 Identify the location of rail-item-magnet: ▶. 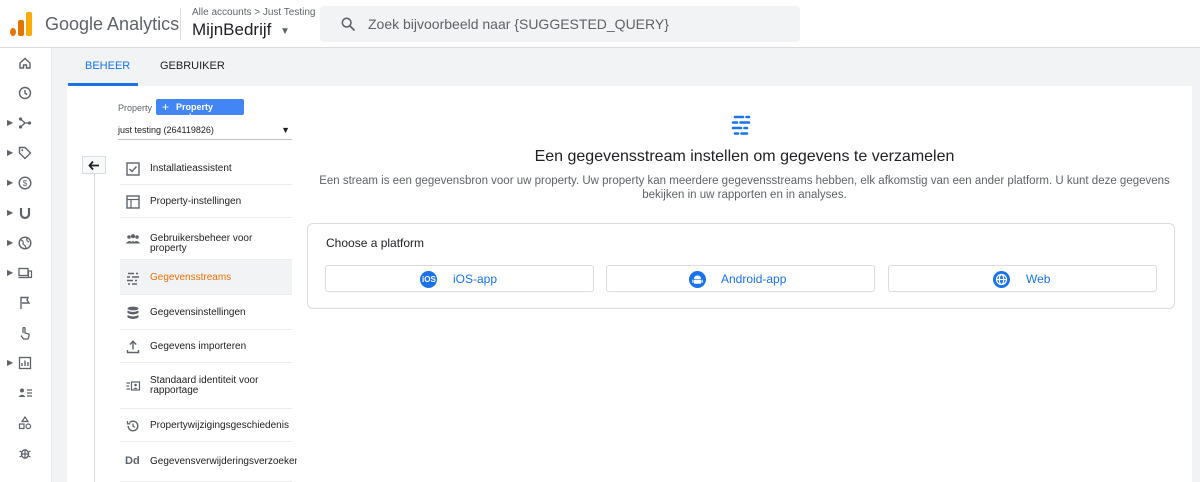
(26, 213).